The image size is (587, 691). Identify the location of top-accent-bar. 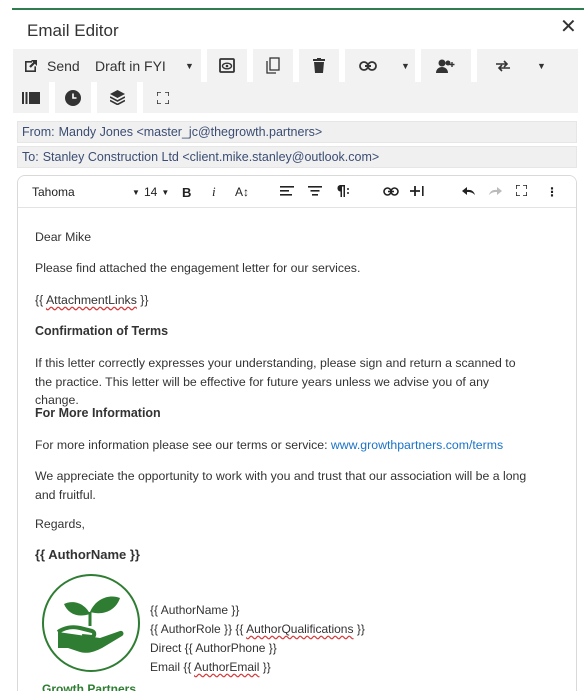
(298, 9).